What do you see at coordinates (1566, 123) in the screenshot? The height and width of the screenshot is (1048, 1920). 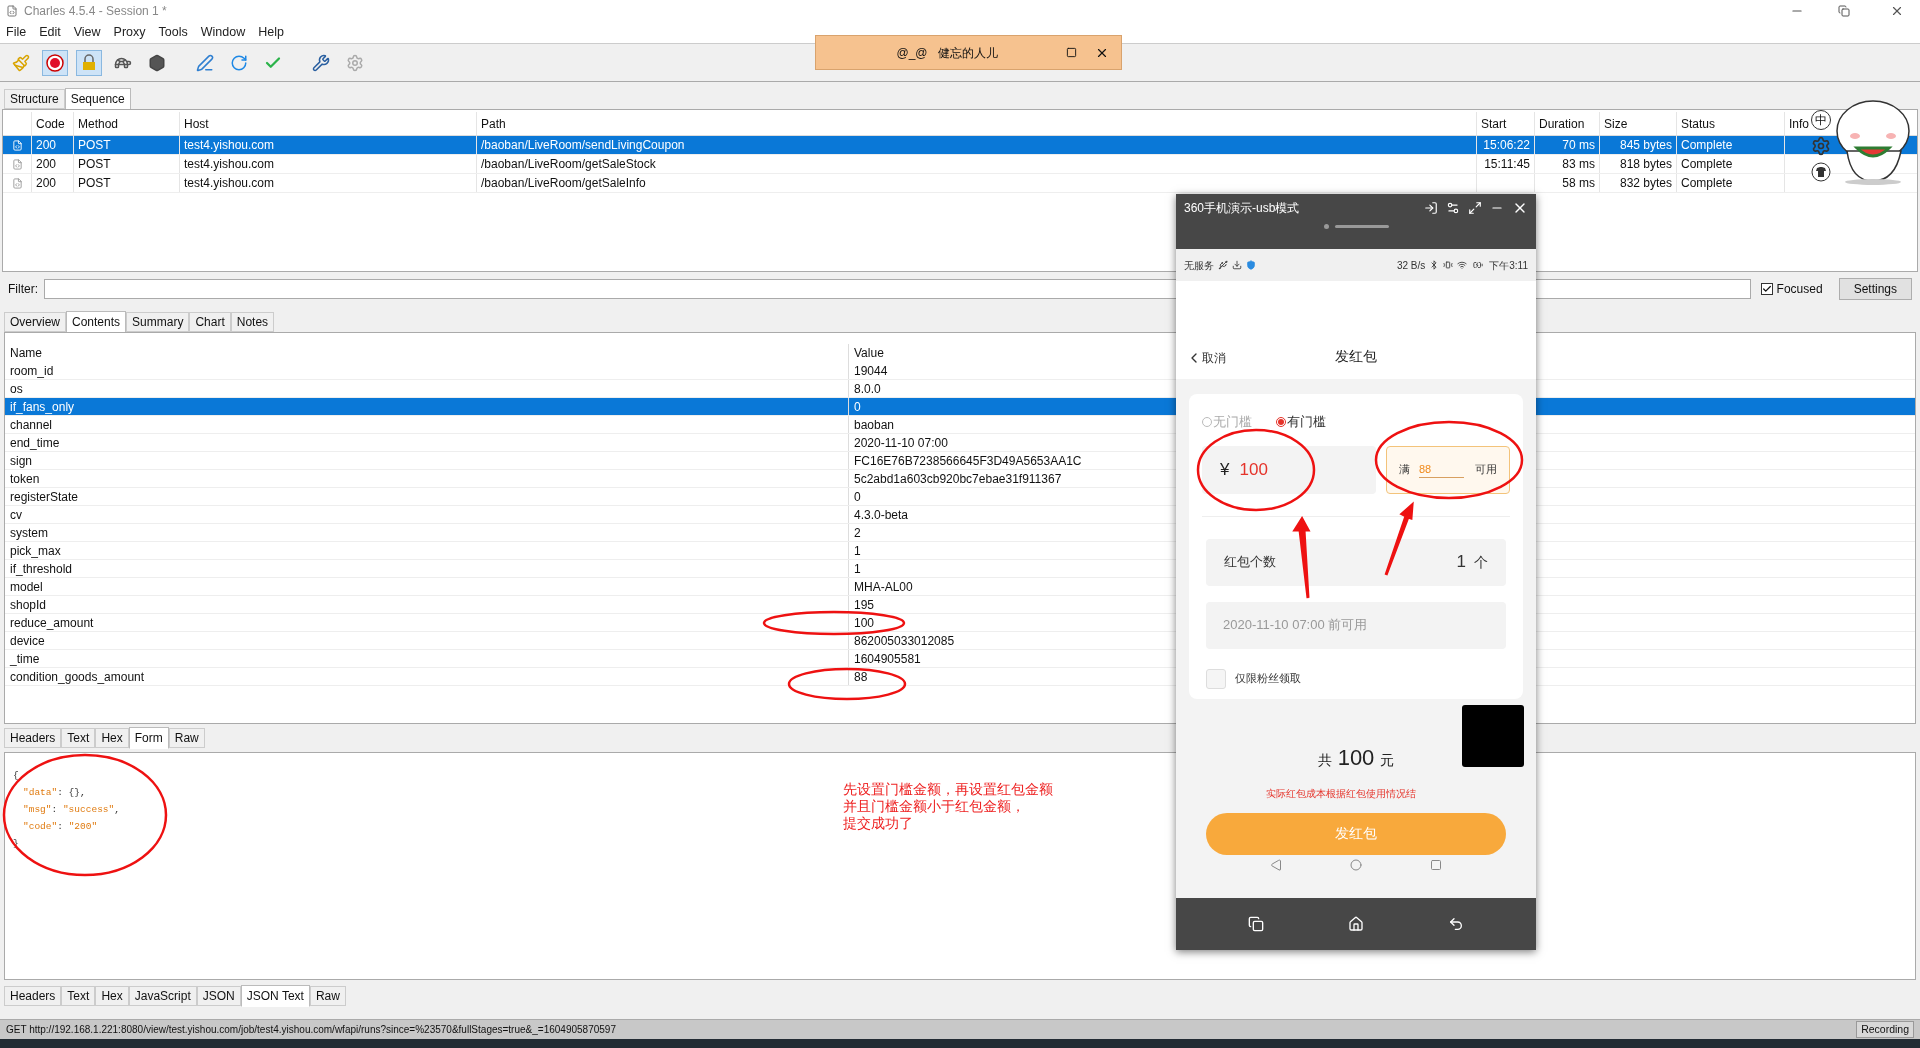 I see `column-header: Duration` at bounding box center [1566, 123].